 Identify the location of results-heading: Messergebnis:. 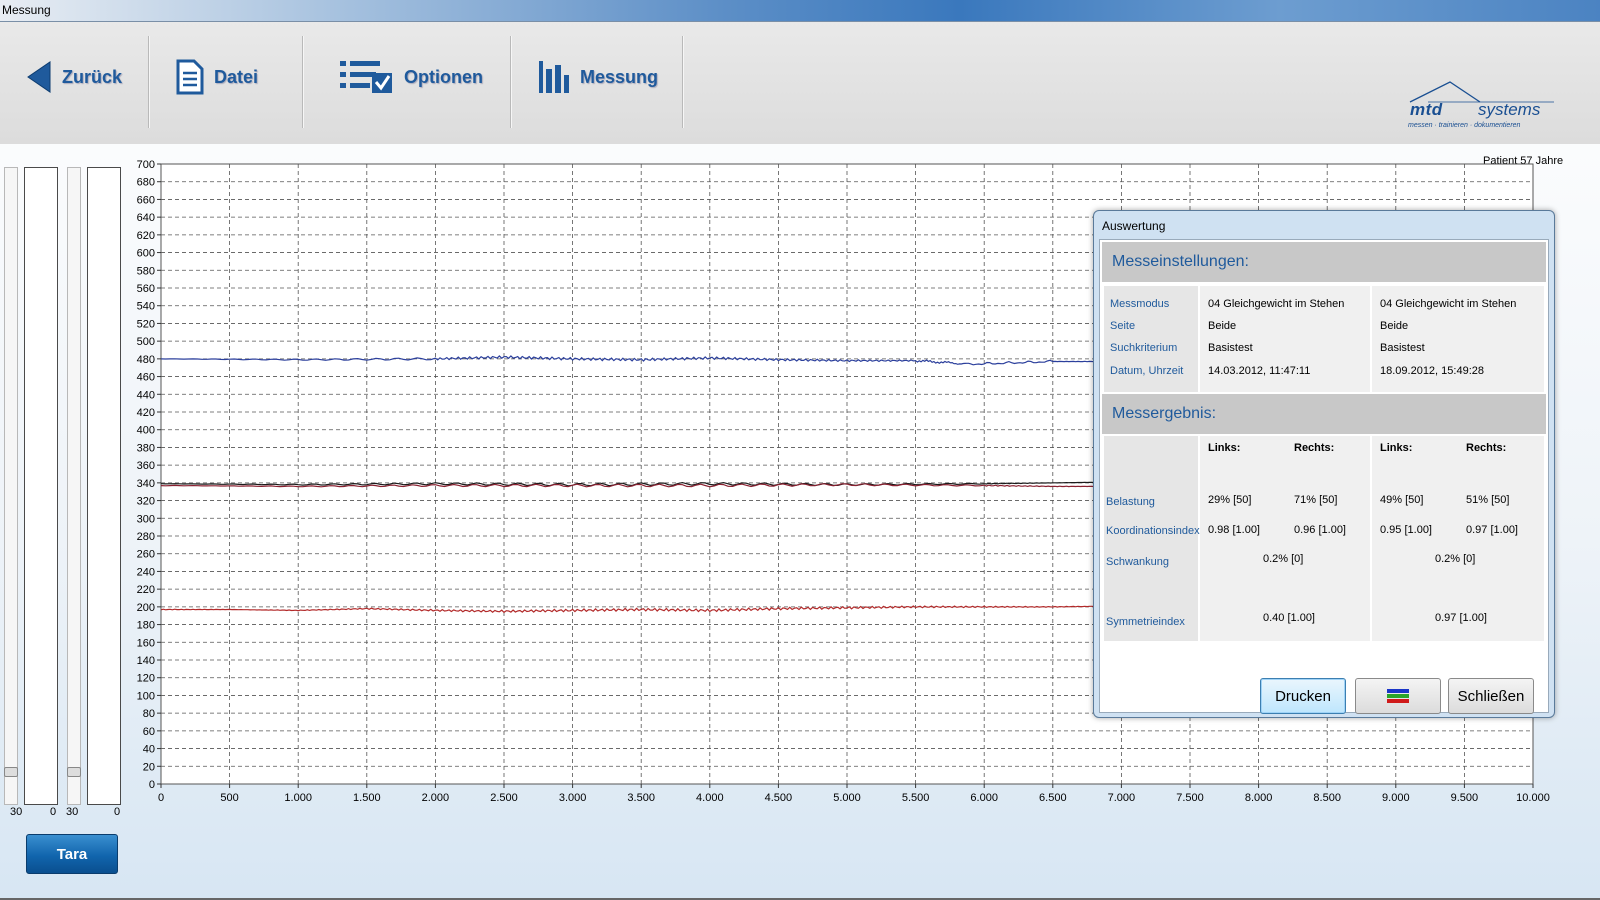
(1324, 414).